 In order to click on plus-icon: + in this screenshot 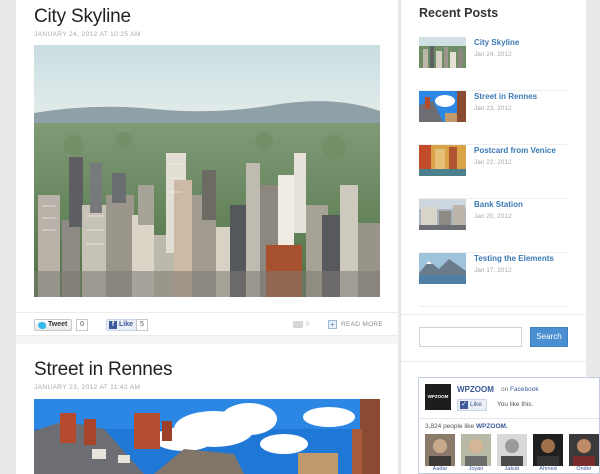, I will do `click(332, 324)`.